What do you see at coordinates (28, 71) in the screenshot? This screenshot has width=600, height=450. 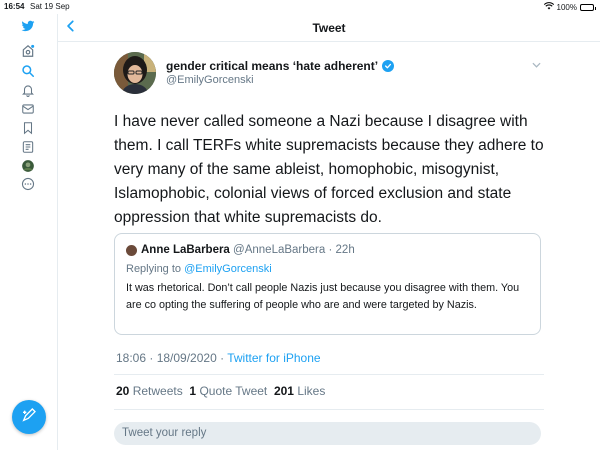 I see `search-icon` at bounding box center [28, 71].